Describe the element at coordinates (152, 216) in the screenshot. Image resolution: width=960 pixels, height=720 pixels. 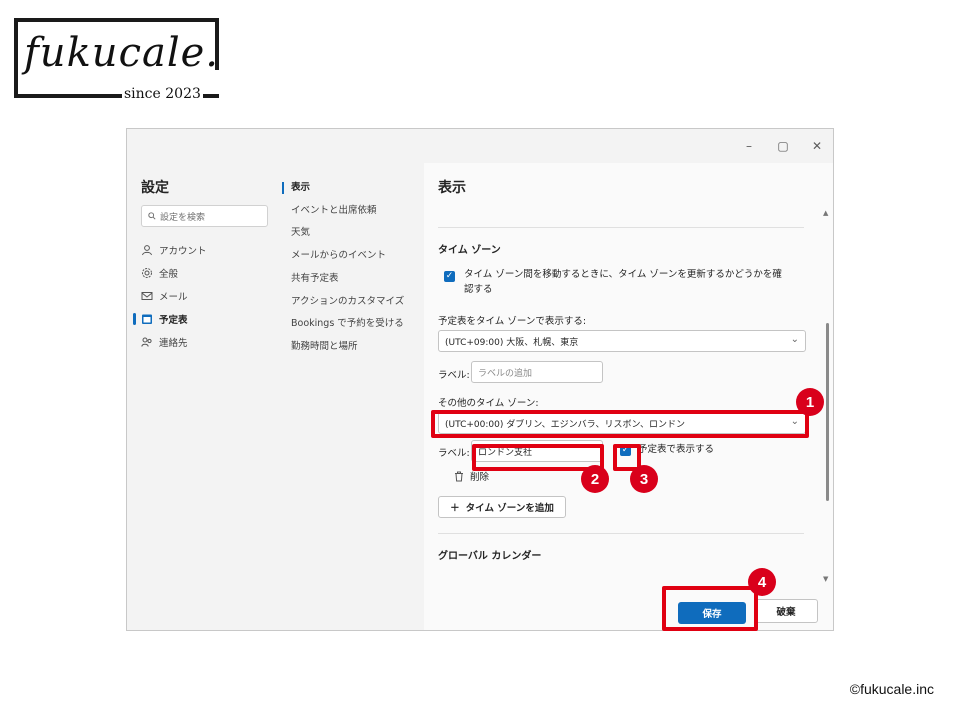
I see `search-icon` at that location.